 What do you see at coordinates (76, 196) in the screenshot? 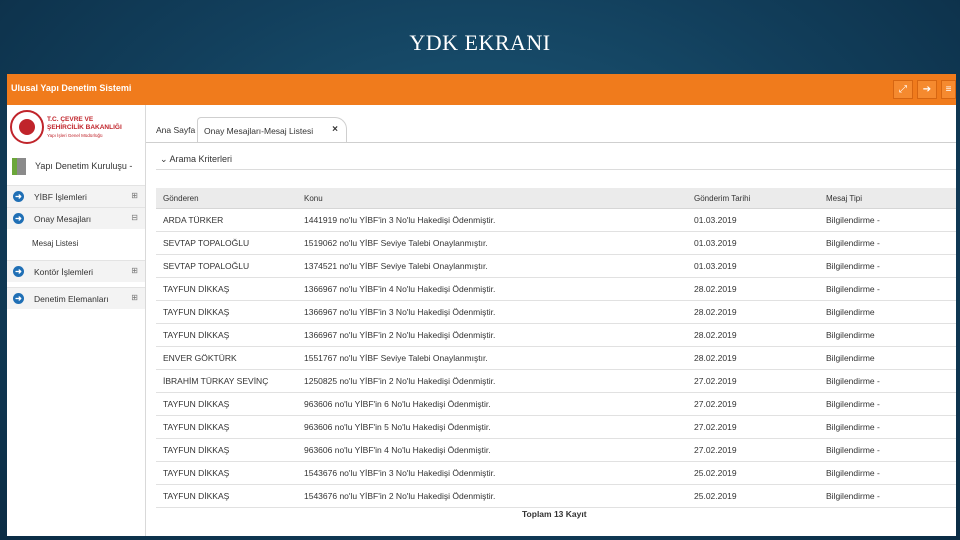
I see `sidebar-item-yibf: ➜ YİBF İşlemleri ⊞` at bounding box center [76, 196].